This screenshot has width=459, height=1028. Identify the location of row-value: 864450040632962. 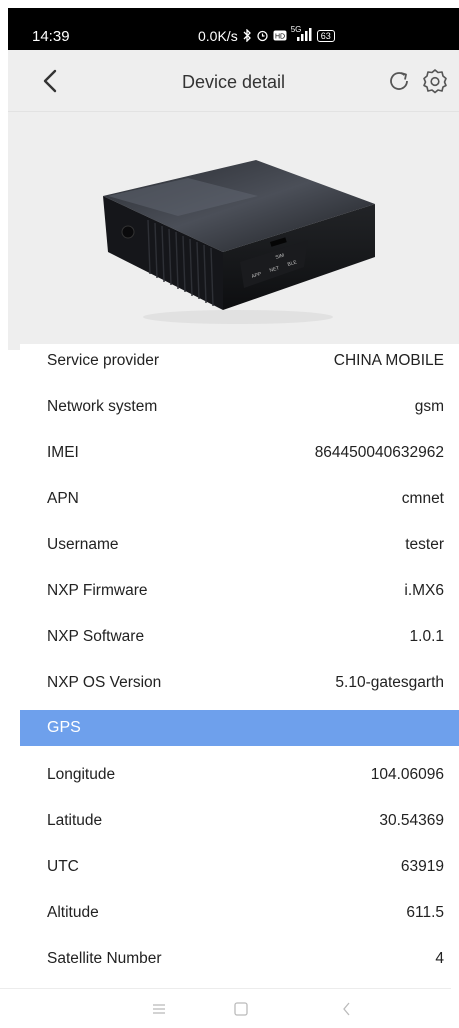
(379, 452).